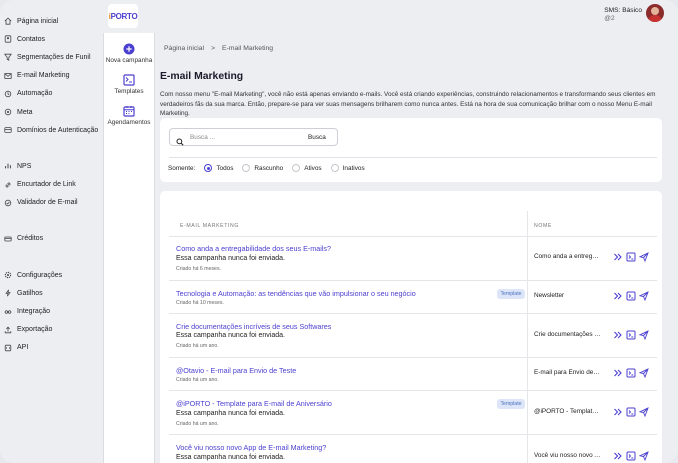 This screenshot has width=678, height=463. Describe the element at coordinates (51, 348) in the screenshot. I see `sidebar-item-api: API` at that location.